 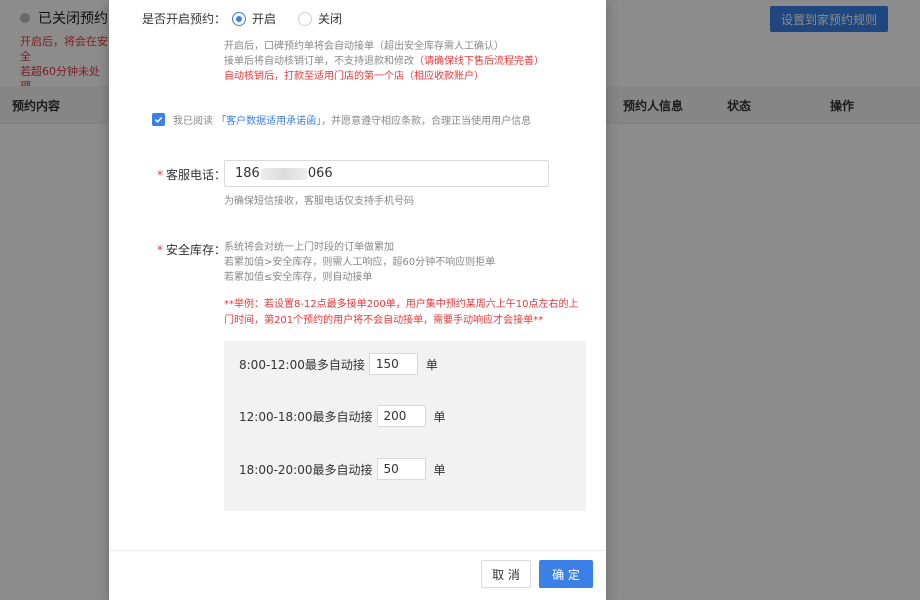 What do you see at coordinates (264, 19) in the screenshot?
I see `radio-open-label: 开启` at bounding box center [264, 19].